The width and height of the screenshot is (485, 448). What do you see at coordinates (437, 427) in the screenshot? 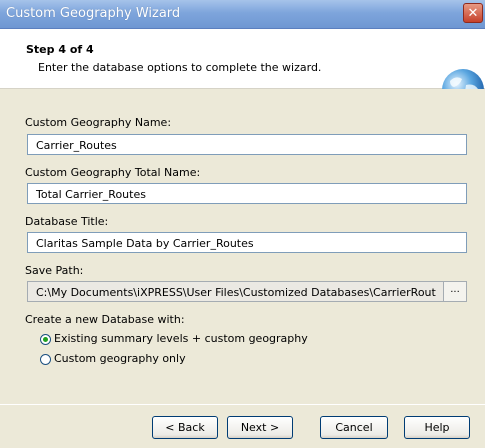
I see `help-button: Help` at bounding box center [437, 427].